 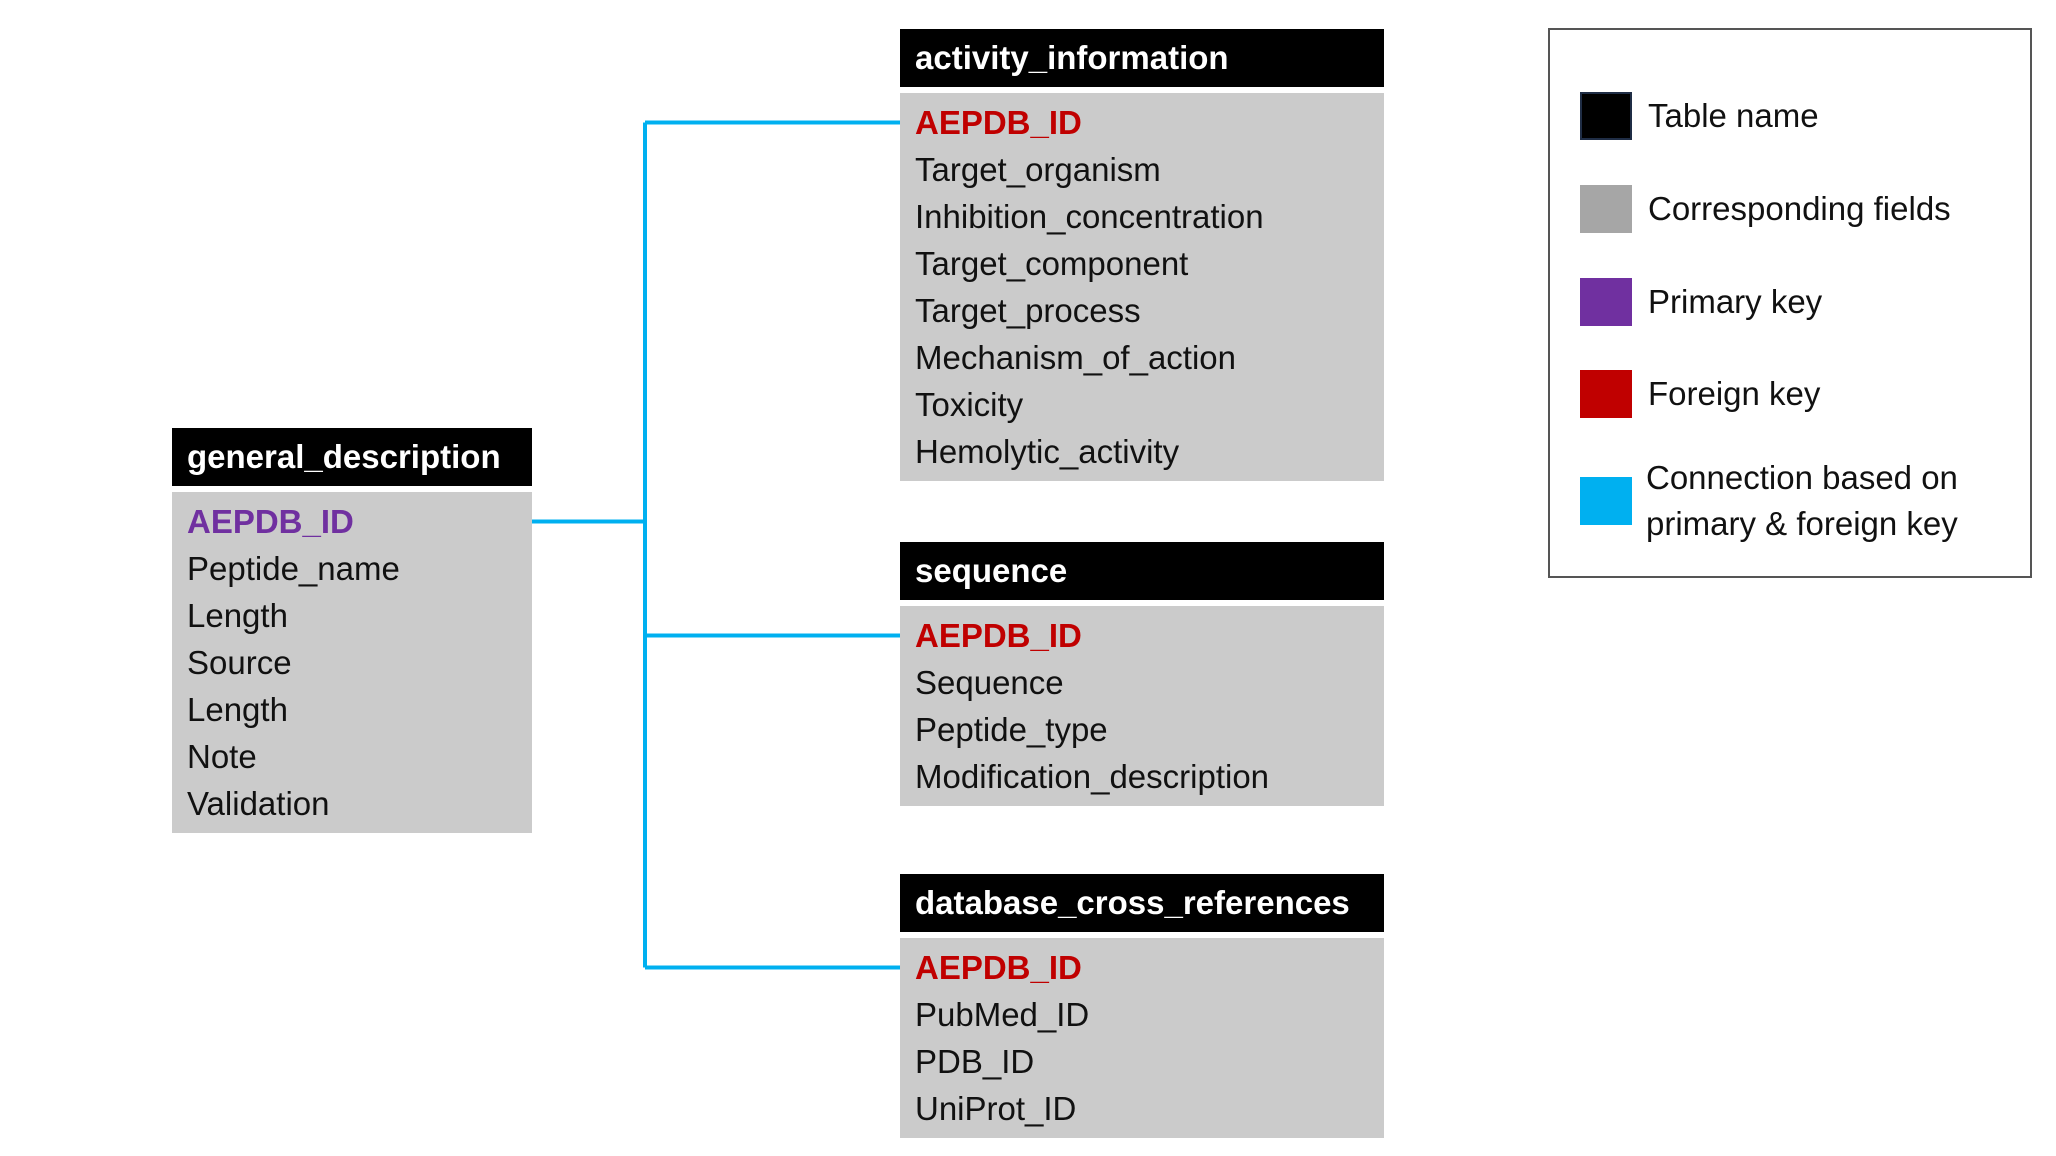 I want to click on legend-item-table-name: Table name, so click(x=1699, y=116).